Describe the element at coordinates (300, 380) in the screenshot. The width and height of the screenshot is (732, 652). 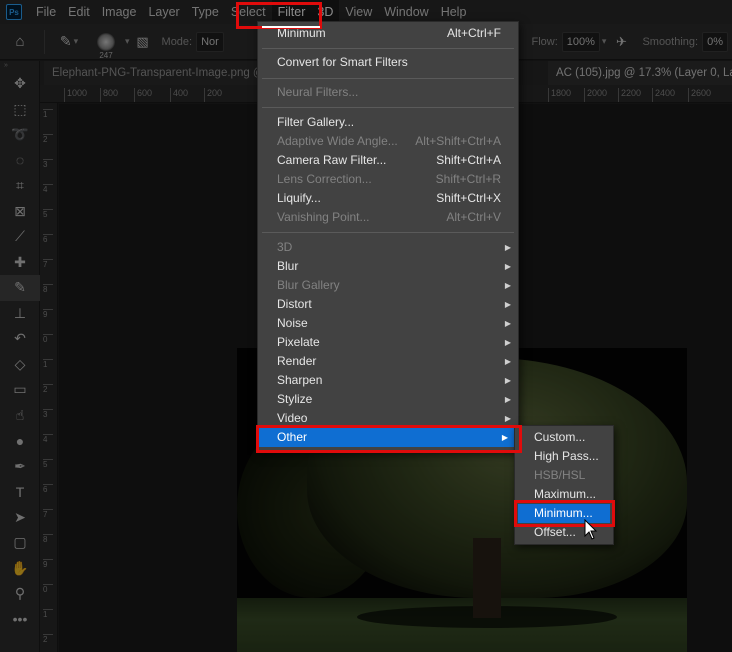
I see `menu-item-label: Sharpen` at that location.